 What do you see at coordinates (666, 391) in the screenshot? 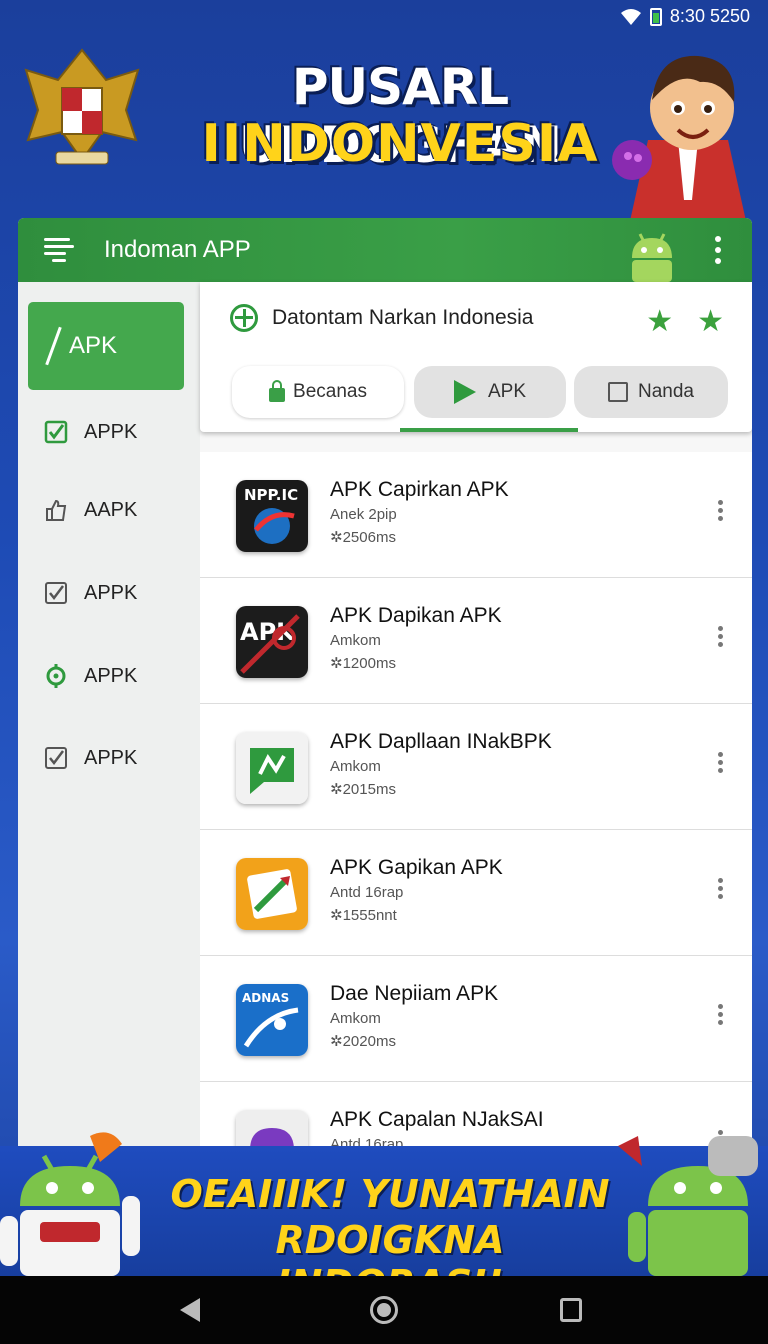
I see `tab-label: Nanda` at bounding box center [666, 391].